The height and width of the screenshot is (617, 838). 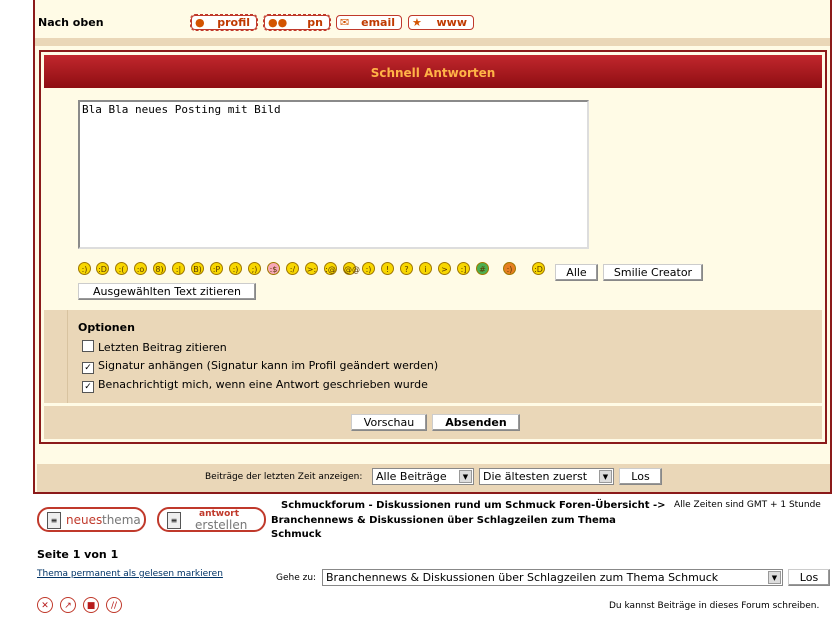 I want to click on smilie-icon: :P, so click(x=216, y=268).